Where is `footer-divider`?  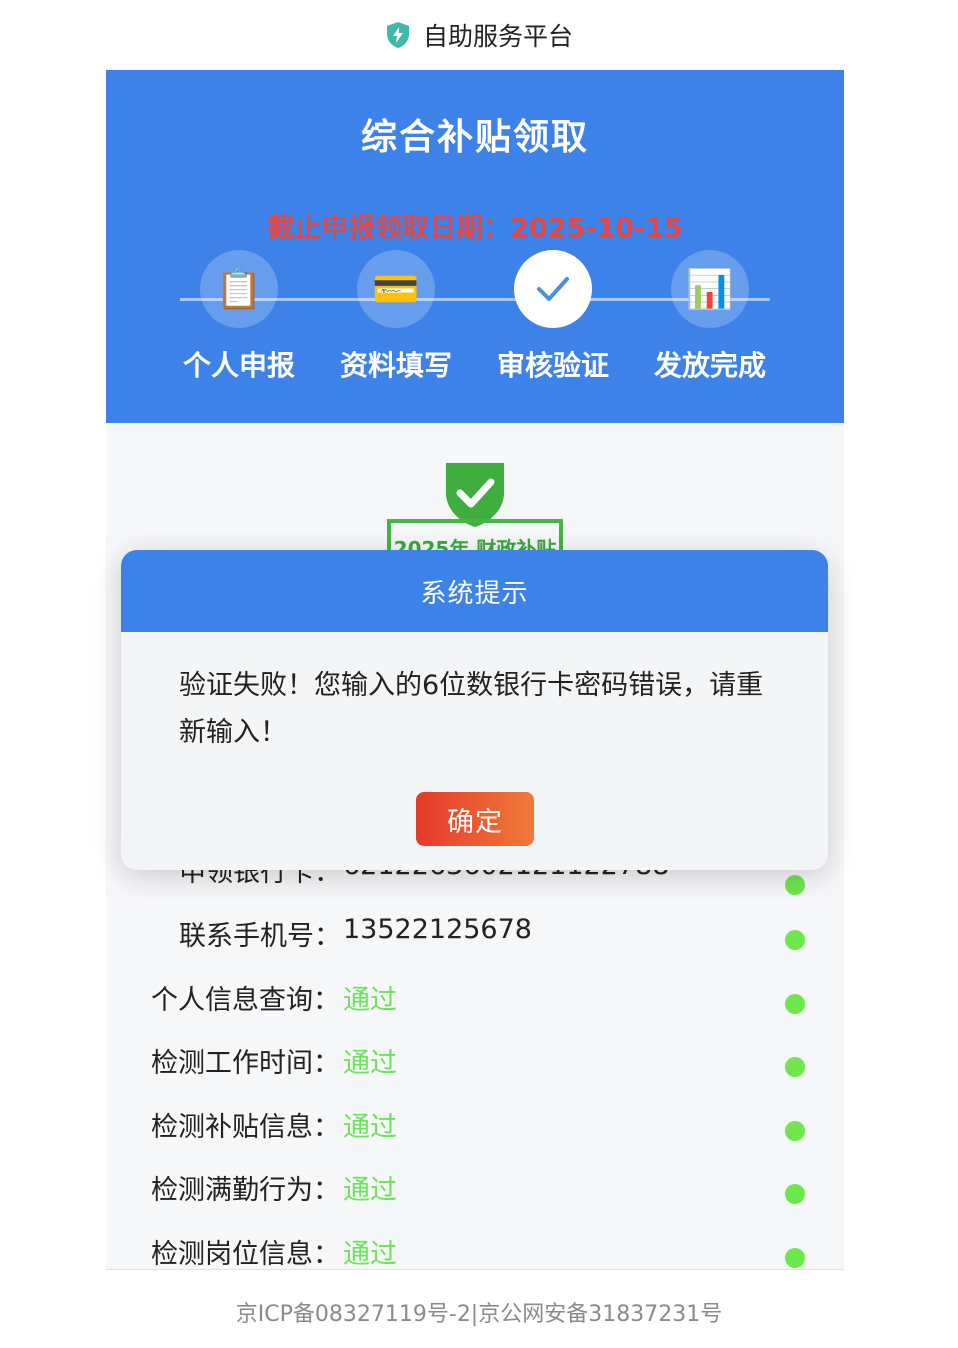 footer-divider is located at coordinates (475, 1269).